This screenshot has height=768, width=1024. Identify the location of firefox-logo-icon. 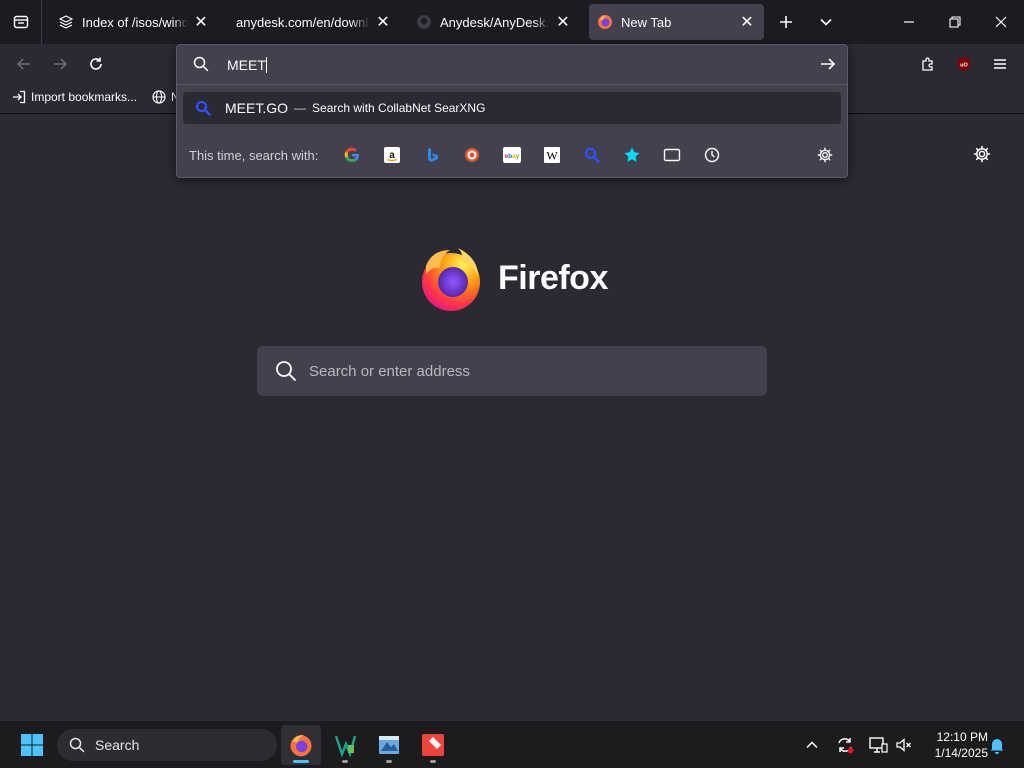
(451, 279).